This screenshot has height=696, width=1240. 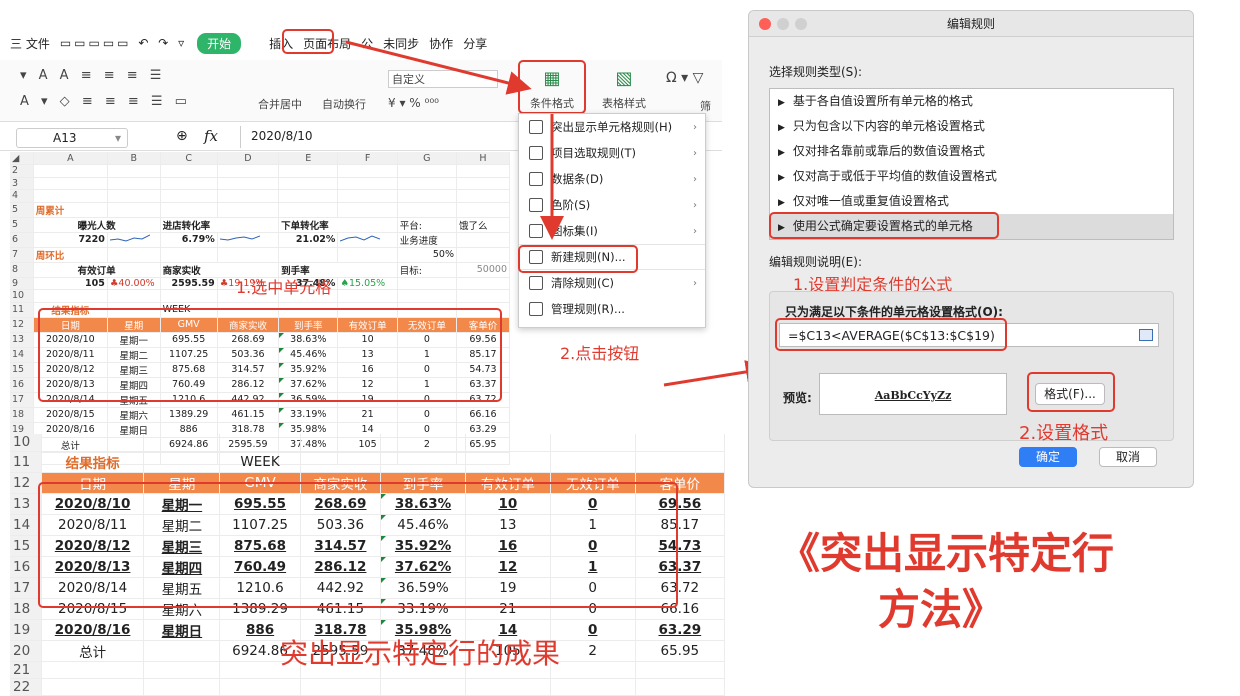 I want to click on rule-type-item: ▶ 仅对唯一值或重复值设置格式, so click(x=971, y=201).